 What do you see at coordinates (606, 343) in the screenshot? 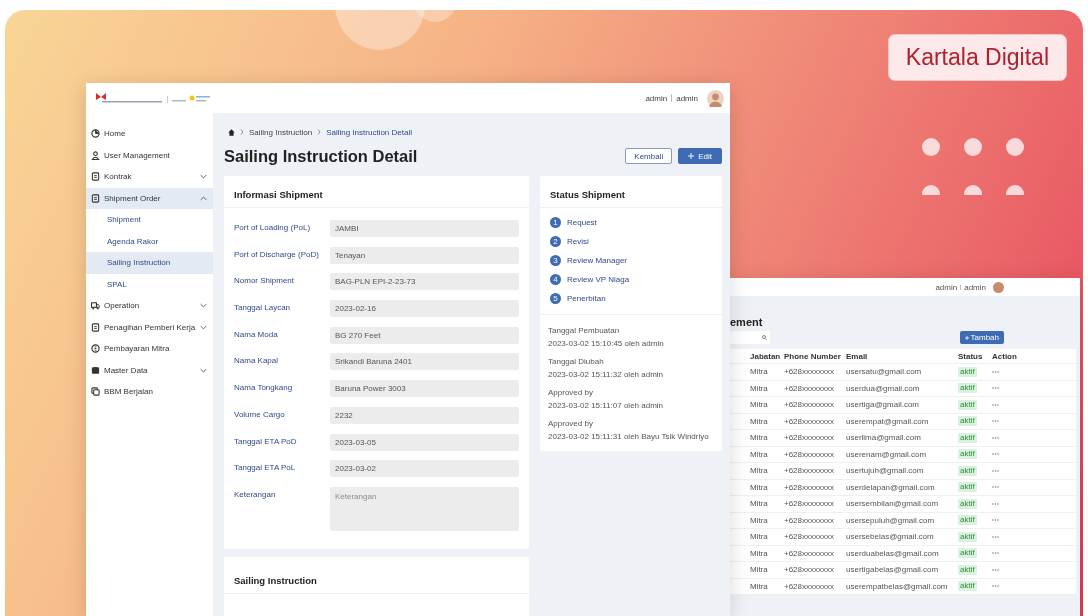
I see `history-value: 2023-03-02 15:10:45 oleh admin` at bounding box center [606, 343].